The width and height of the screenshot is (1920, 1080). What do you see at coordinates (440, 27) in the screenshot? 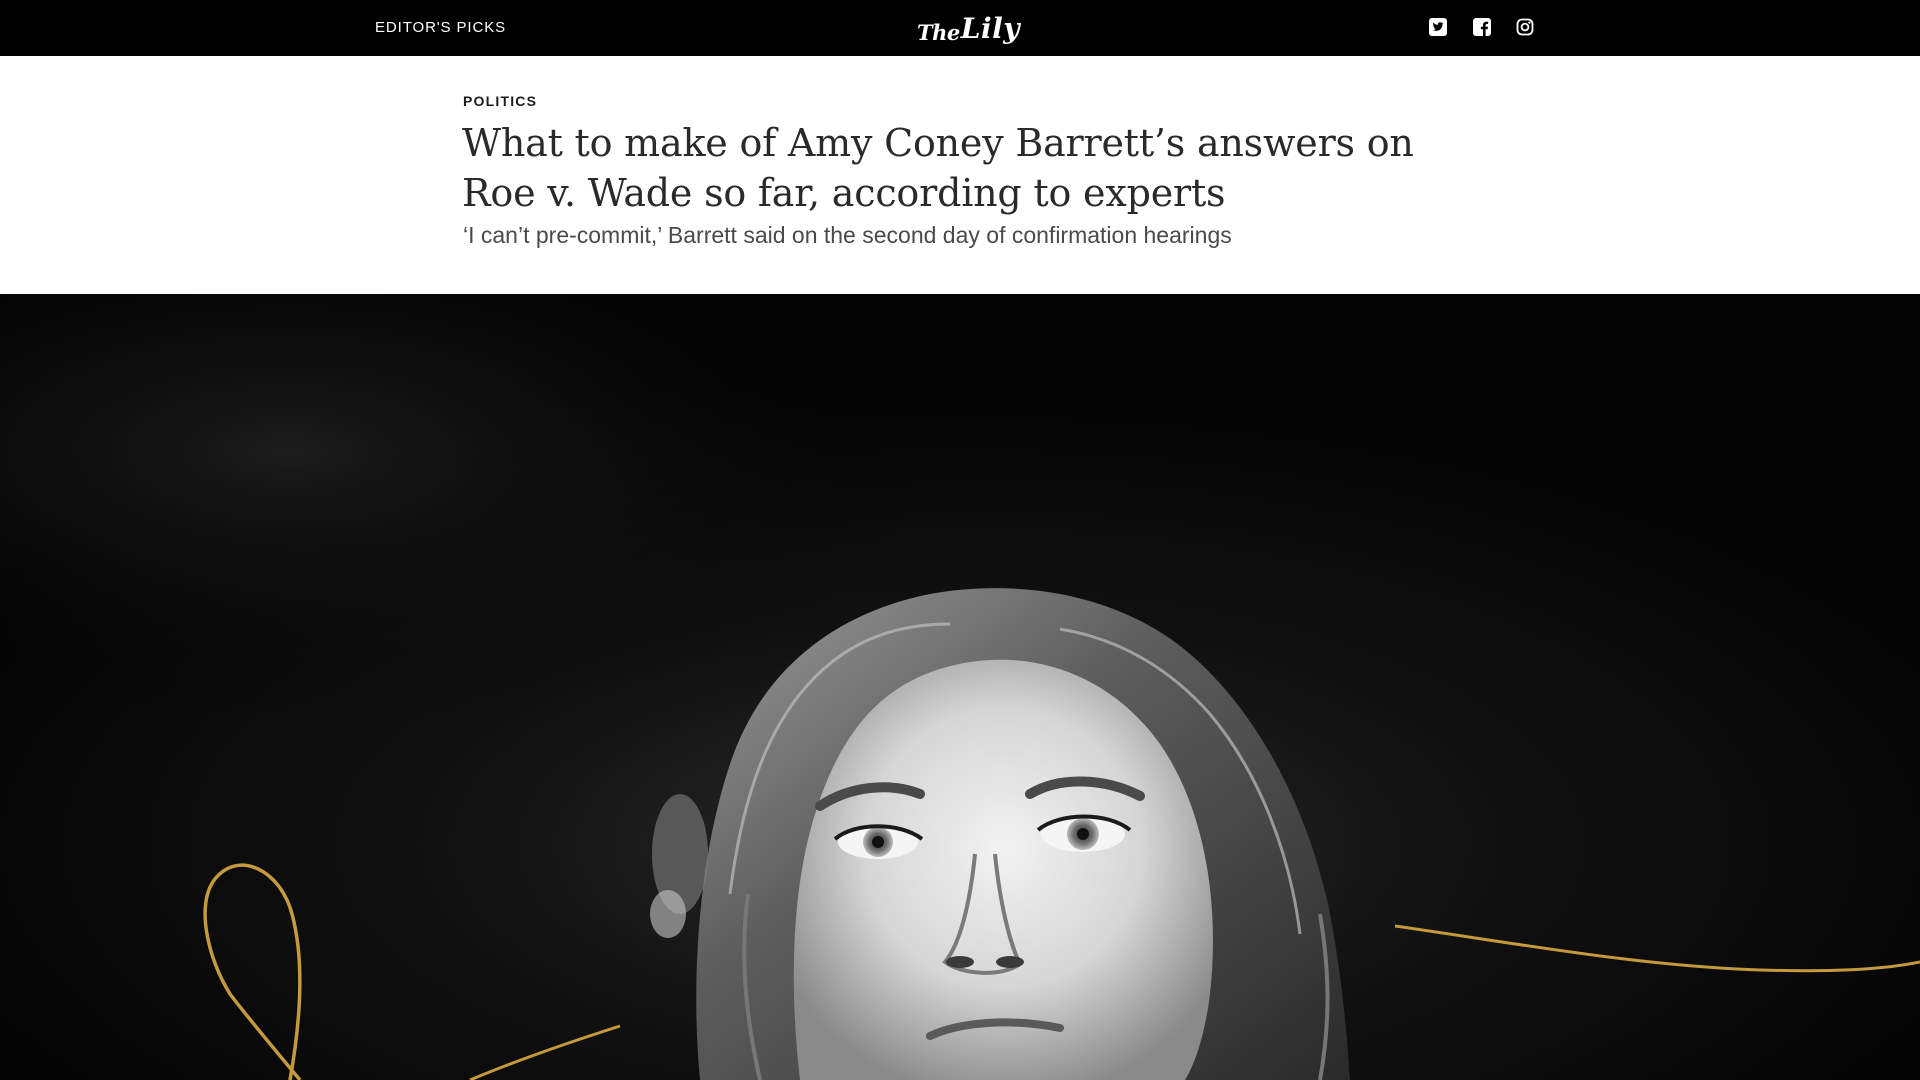
I see `editors-picks-link: EDITOR'S PICKS` at bounding box center [440, 27].